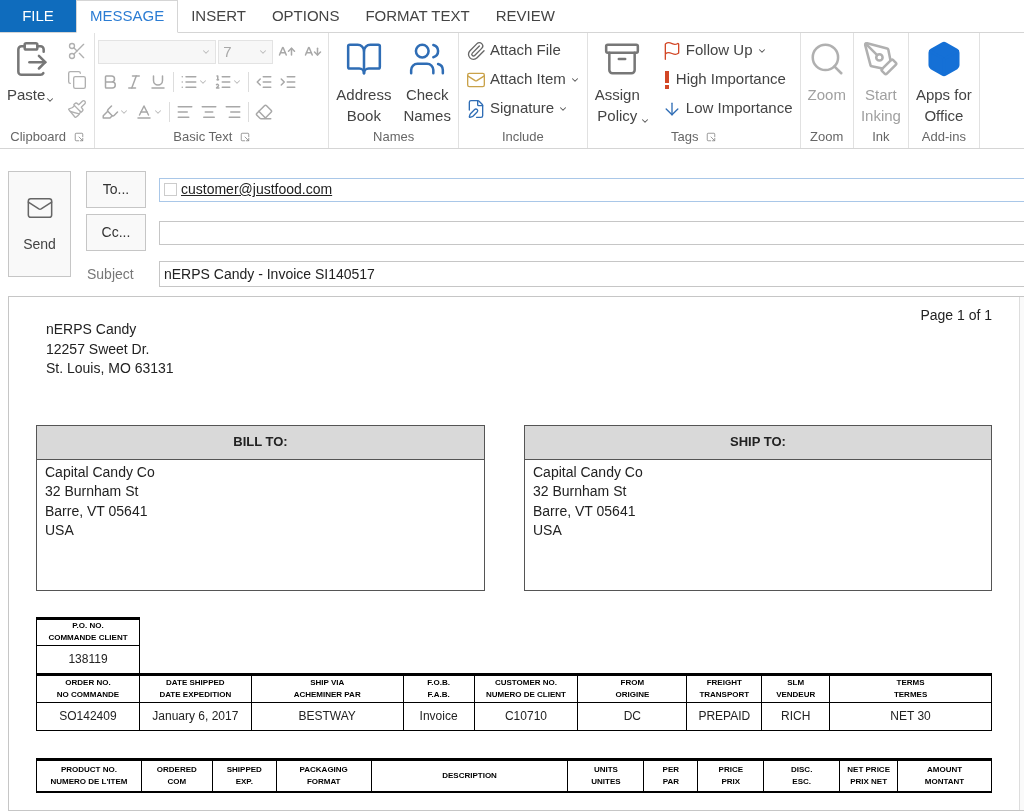 This screenshot has width=1024, height=811. Describe the element at coordinates (943, 82) in the screenshot. I see `ribbon-button: Apps for Office` at that location.